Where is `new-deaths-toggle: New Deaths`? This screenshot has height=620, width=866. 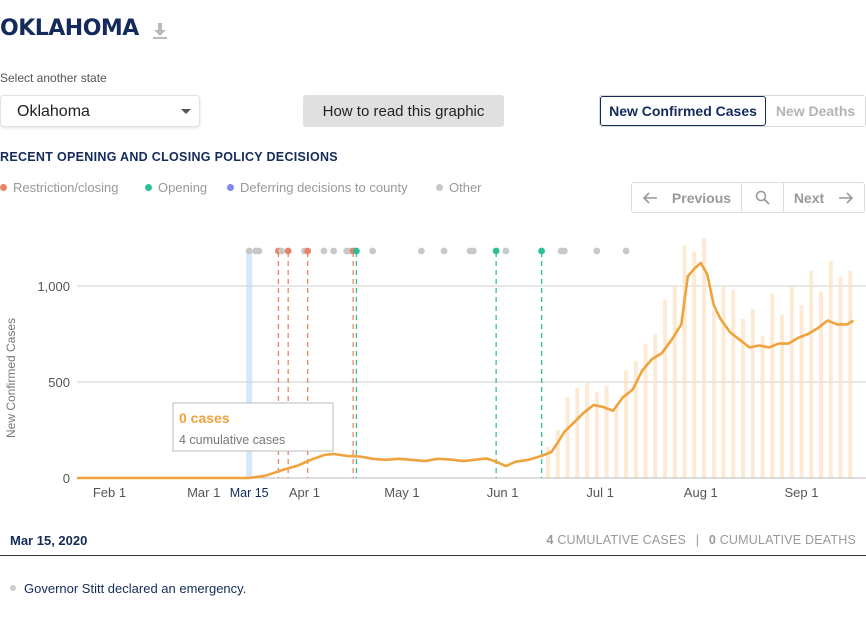 new-deaths-toggle: New Deaths is located at coordinates (815, 111).